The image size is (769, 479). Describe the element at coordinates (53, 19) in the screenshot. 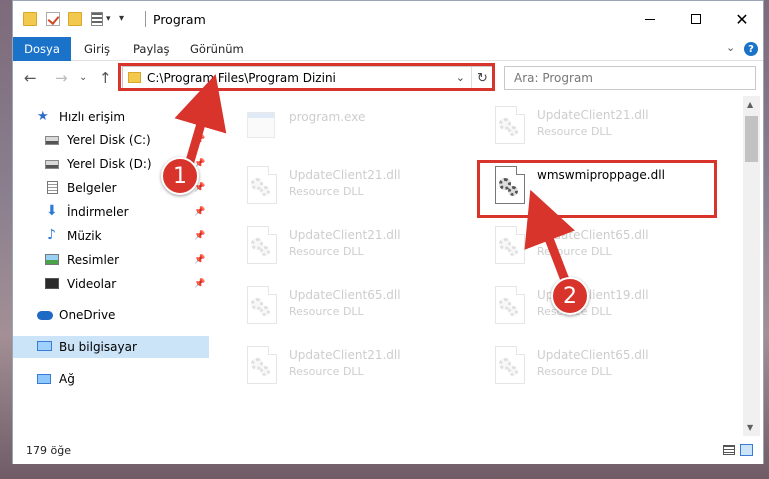

I see `properties-check-icon` at that location.